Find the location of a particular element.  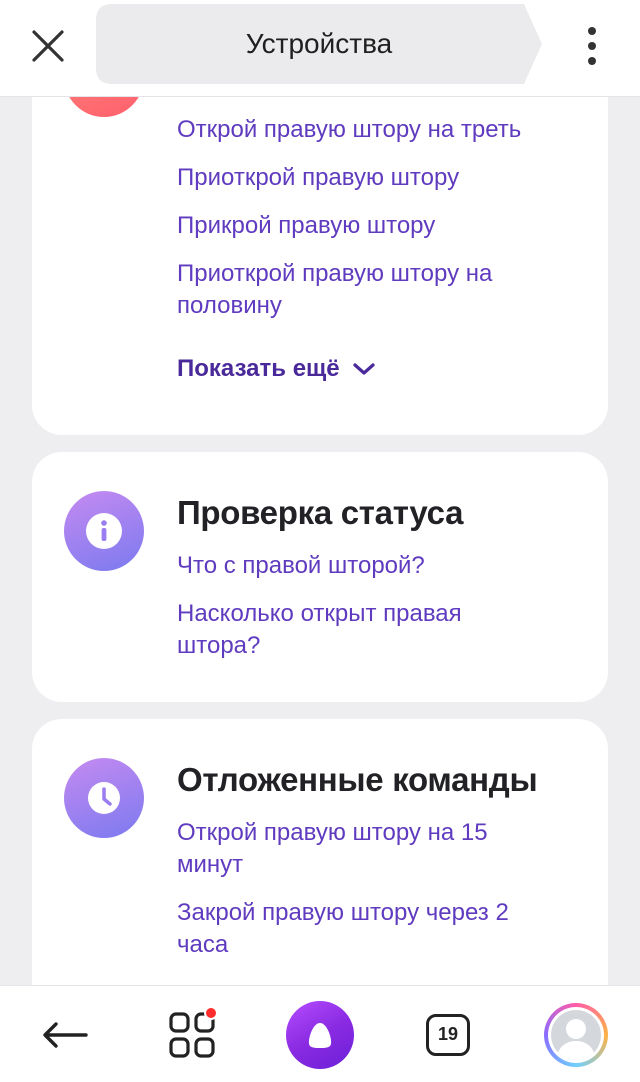

back-arrow-icon is located at coordinates (65, 1034).